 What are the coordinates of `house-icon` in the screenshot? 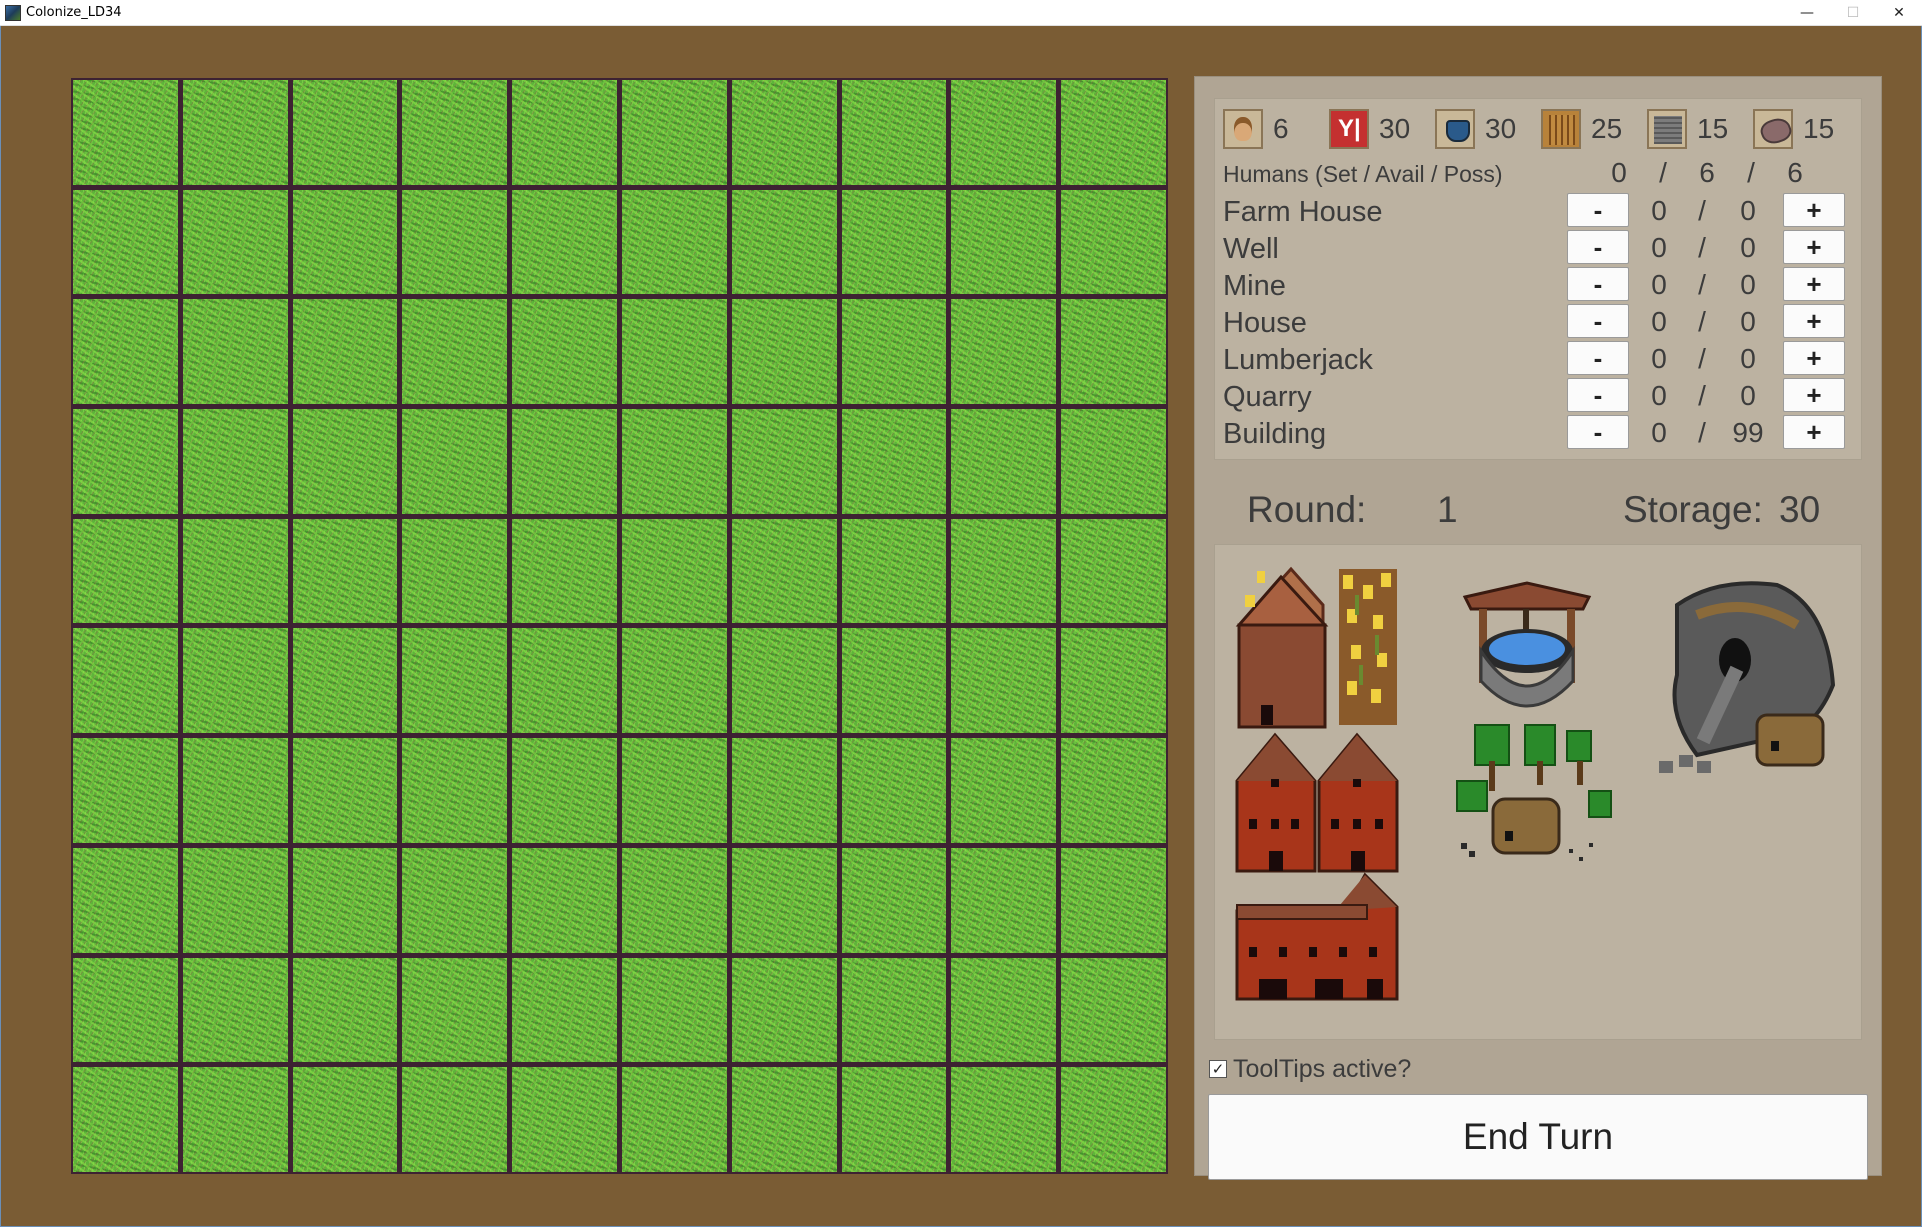 It's located at (1318, 802).